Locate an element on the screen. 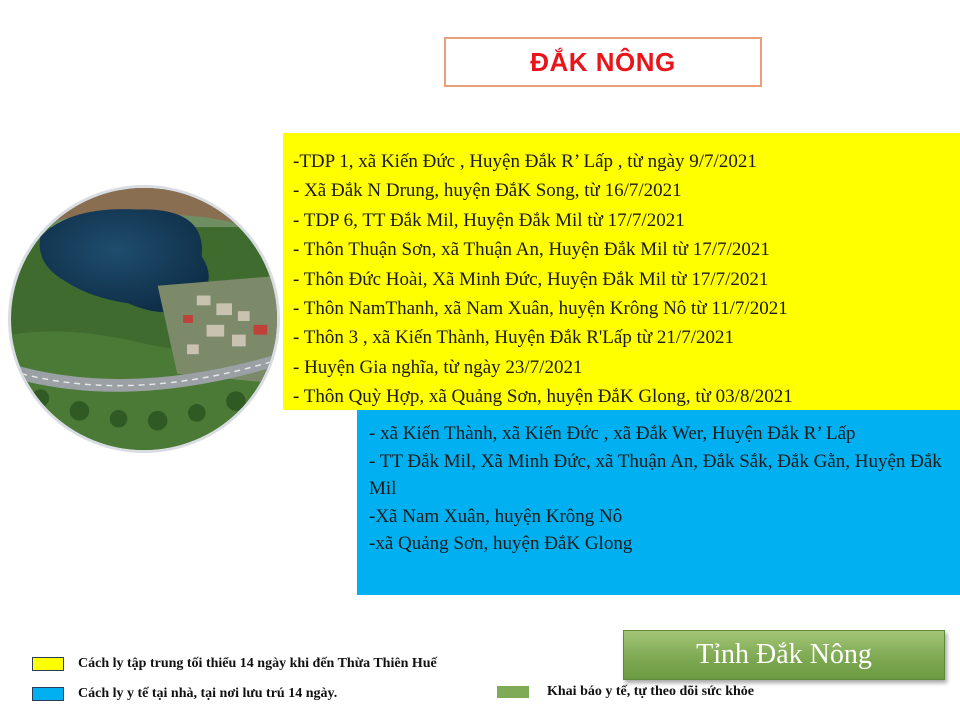 This screenshot has width=960, height=720. aerial-lake-icon is located at coordinates (144, 319).